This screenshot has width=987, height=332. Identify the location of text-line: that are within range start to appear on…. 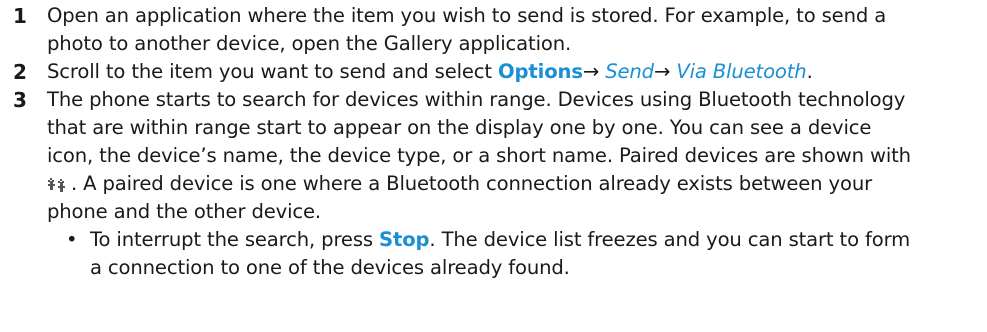
(459, 127).